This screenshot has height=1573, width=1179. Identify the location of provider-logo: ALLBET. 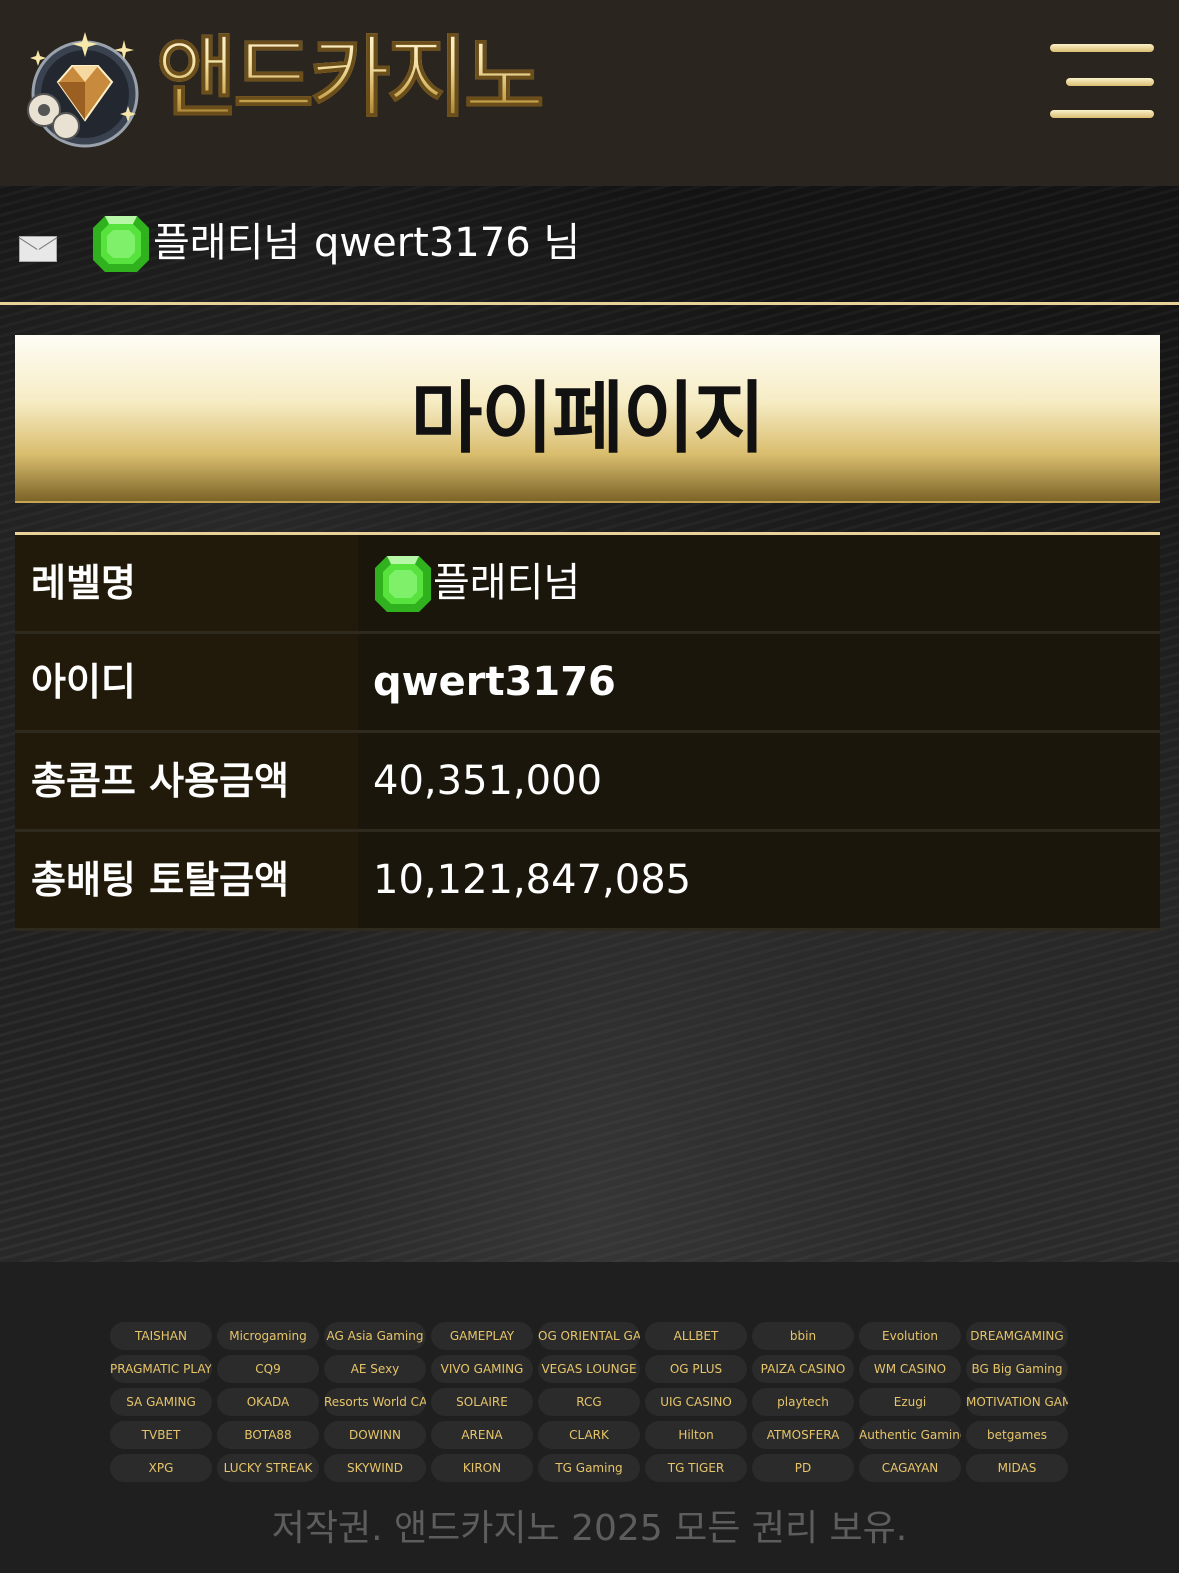
(696, 1336).